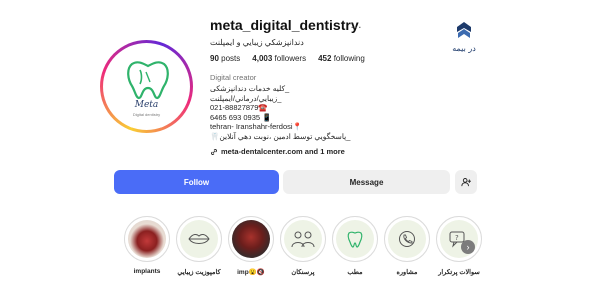 The height and width of the screenshot is (288, 600). I want to click on chevron-right-icon: ›, so click(468, 247).